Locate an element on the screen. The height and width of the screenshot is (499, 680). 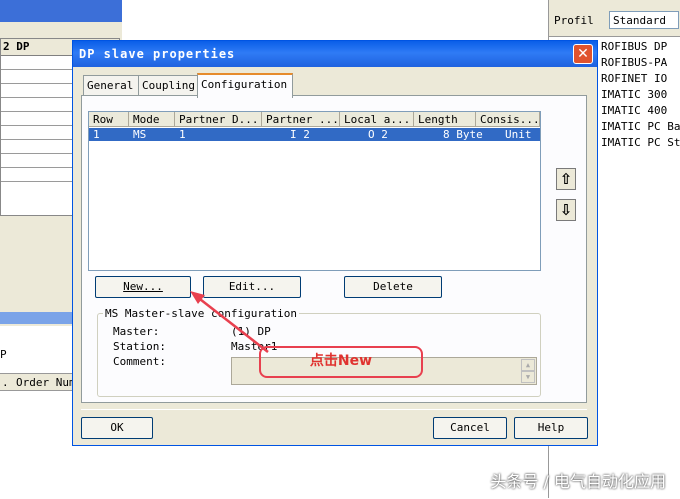
watermark: 头条号 / 电气自动化应用 is located at coordinates (578, 481).